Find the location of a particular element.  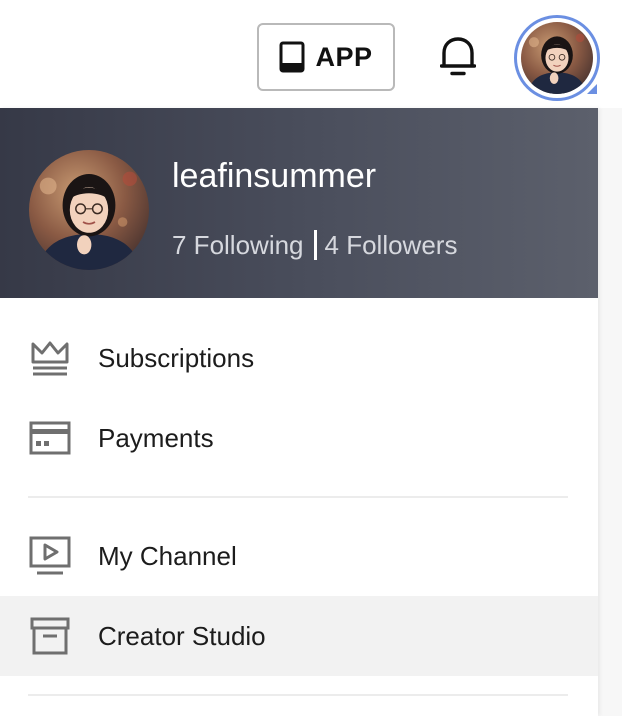

menu-item-label: Payments is located at coordinates (156, 438).